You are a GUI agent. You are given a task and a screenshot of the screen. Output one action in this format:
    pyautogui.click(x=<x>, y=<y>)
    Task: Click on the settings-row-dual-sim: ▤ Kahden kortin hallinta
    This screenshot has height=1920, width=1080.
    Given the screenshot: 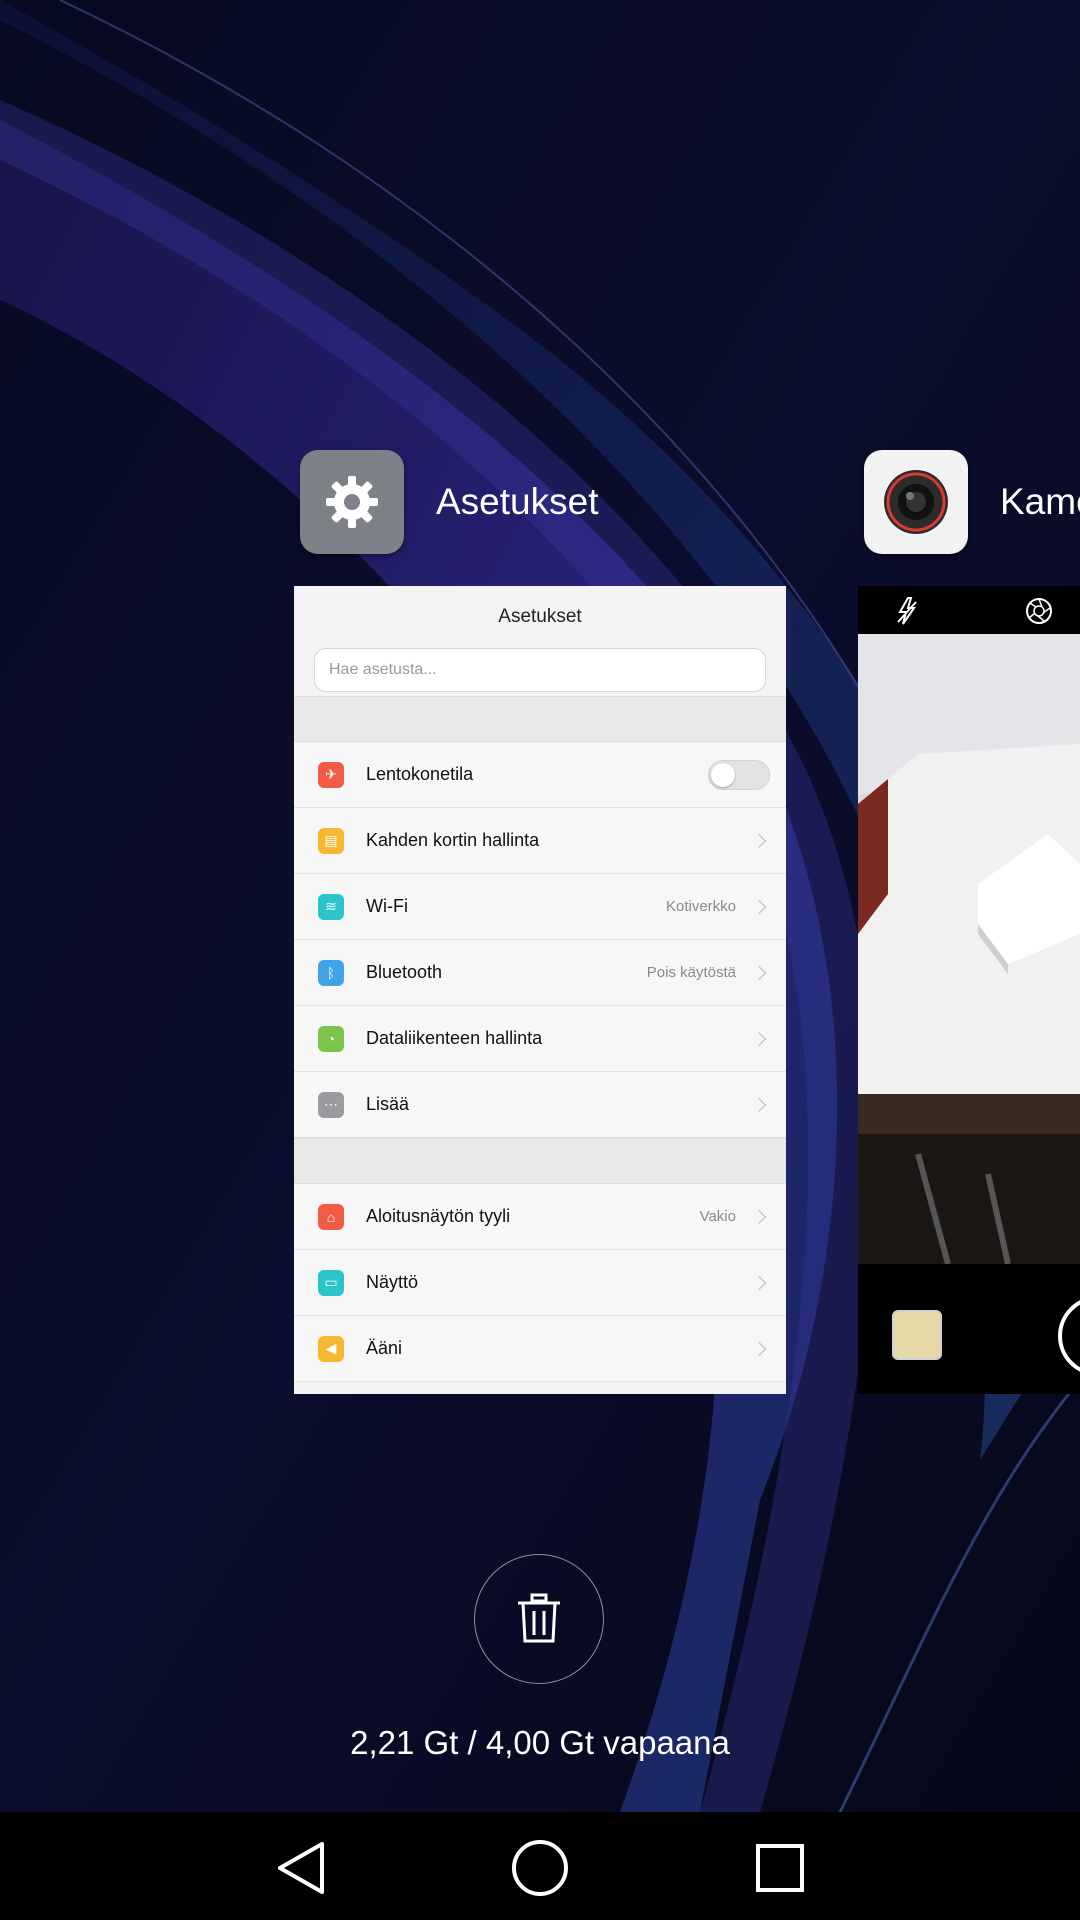 What is the action you would take?
    pyautogui.click(x=540, y=841)
    